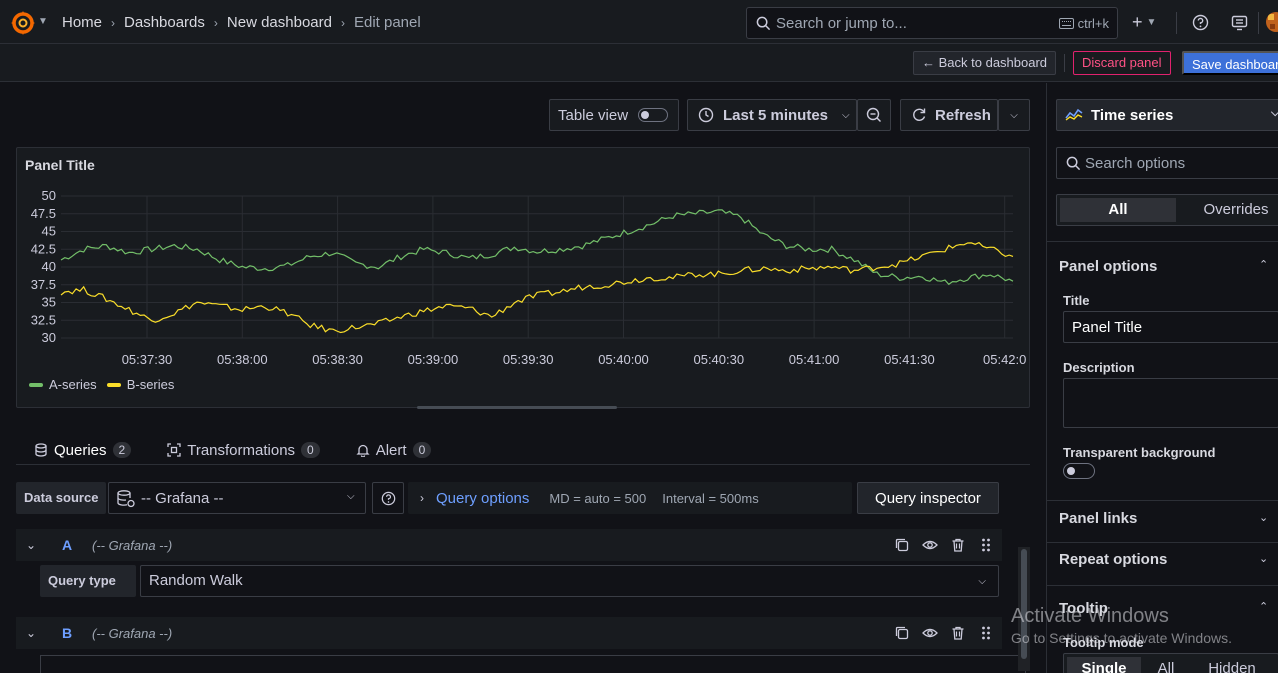  Describe the element at coordinates (80, 450) in the screenshot. I see `tab-queries-label: Queries` at that location.